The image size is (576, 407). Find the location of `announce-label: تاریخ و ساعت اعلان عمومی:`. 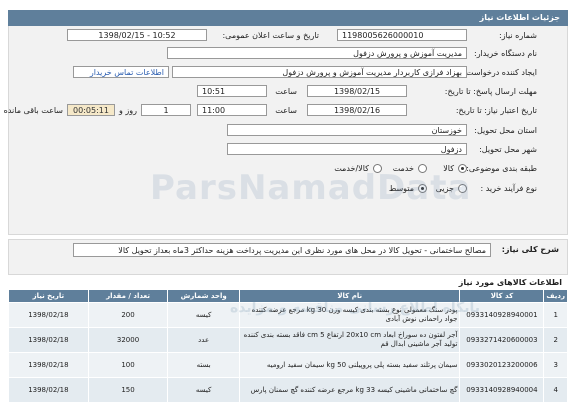

announce-label: تاریخ و ساعت اعلان عمومی: is located at coordinates (270, 35).